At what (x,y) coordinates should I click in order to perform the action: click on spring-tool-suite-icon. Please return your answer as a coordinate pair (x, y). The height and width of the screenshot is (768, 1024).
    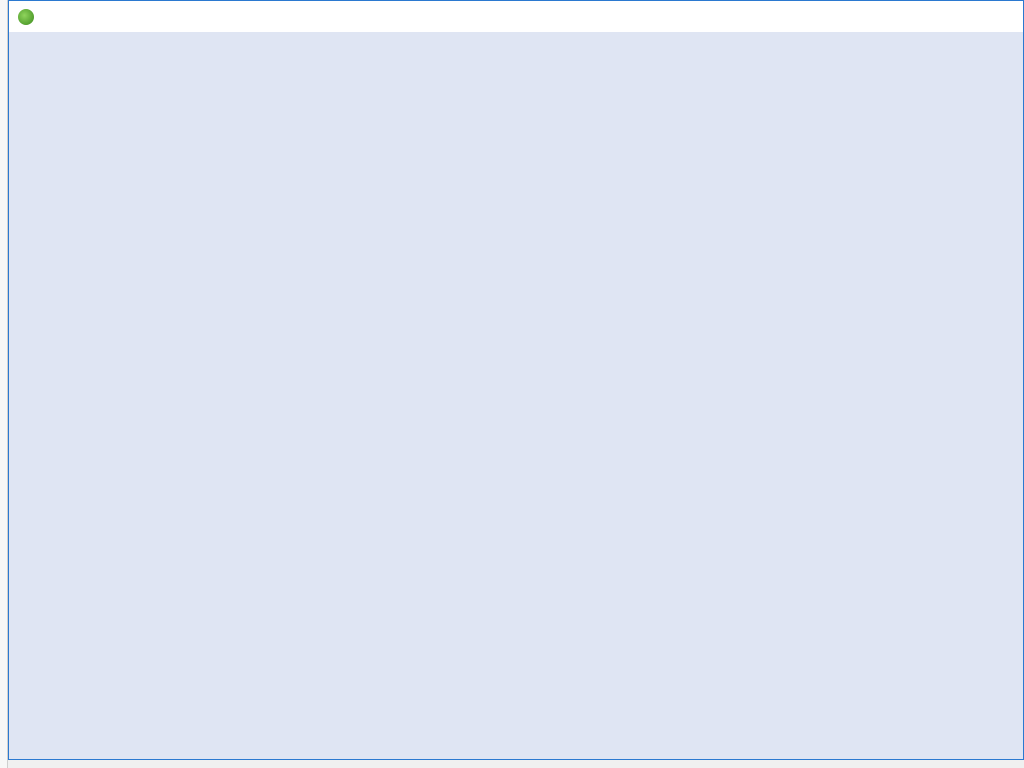
    Looking at the image, I should click on (26, 16).